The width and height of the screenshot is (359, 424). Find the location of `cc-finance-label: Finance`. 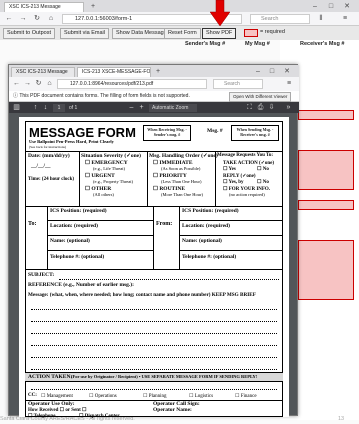

cc-finance-label: Finance is located at coordinates (248, 396).